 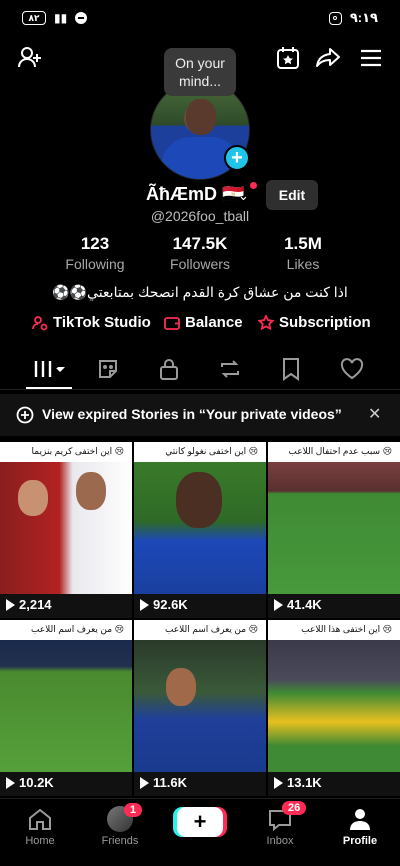 What do you see at coordinates (280, 841) in the screenshot?
I see `nav-label: Inbox` at bounding box center [280, 841].